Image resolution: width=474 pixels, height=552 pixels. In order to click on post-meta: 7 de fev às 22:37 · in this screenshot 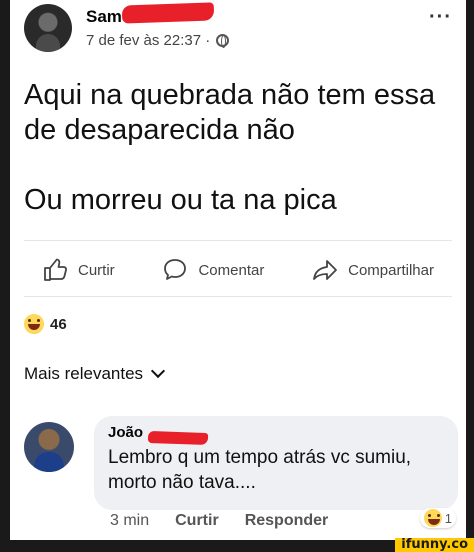, I will do `click(158, 40)`.